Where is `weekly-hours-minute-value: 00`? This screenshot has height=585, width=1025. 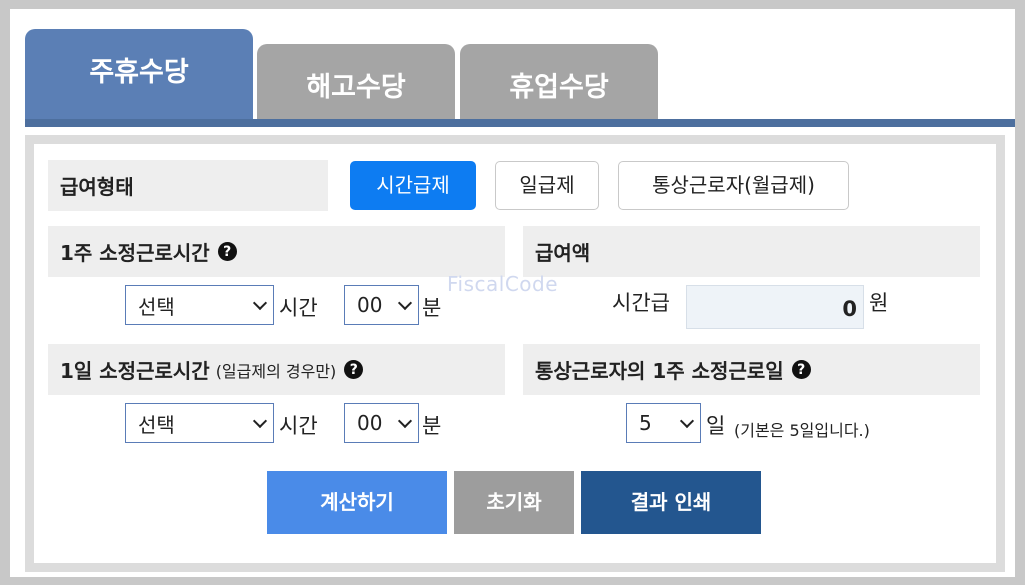
weekly-hours-minute-value: 00 is located at coordinates (370, 305).